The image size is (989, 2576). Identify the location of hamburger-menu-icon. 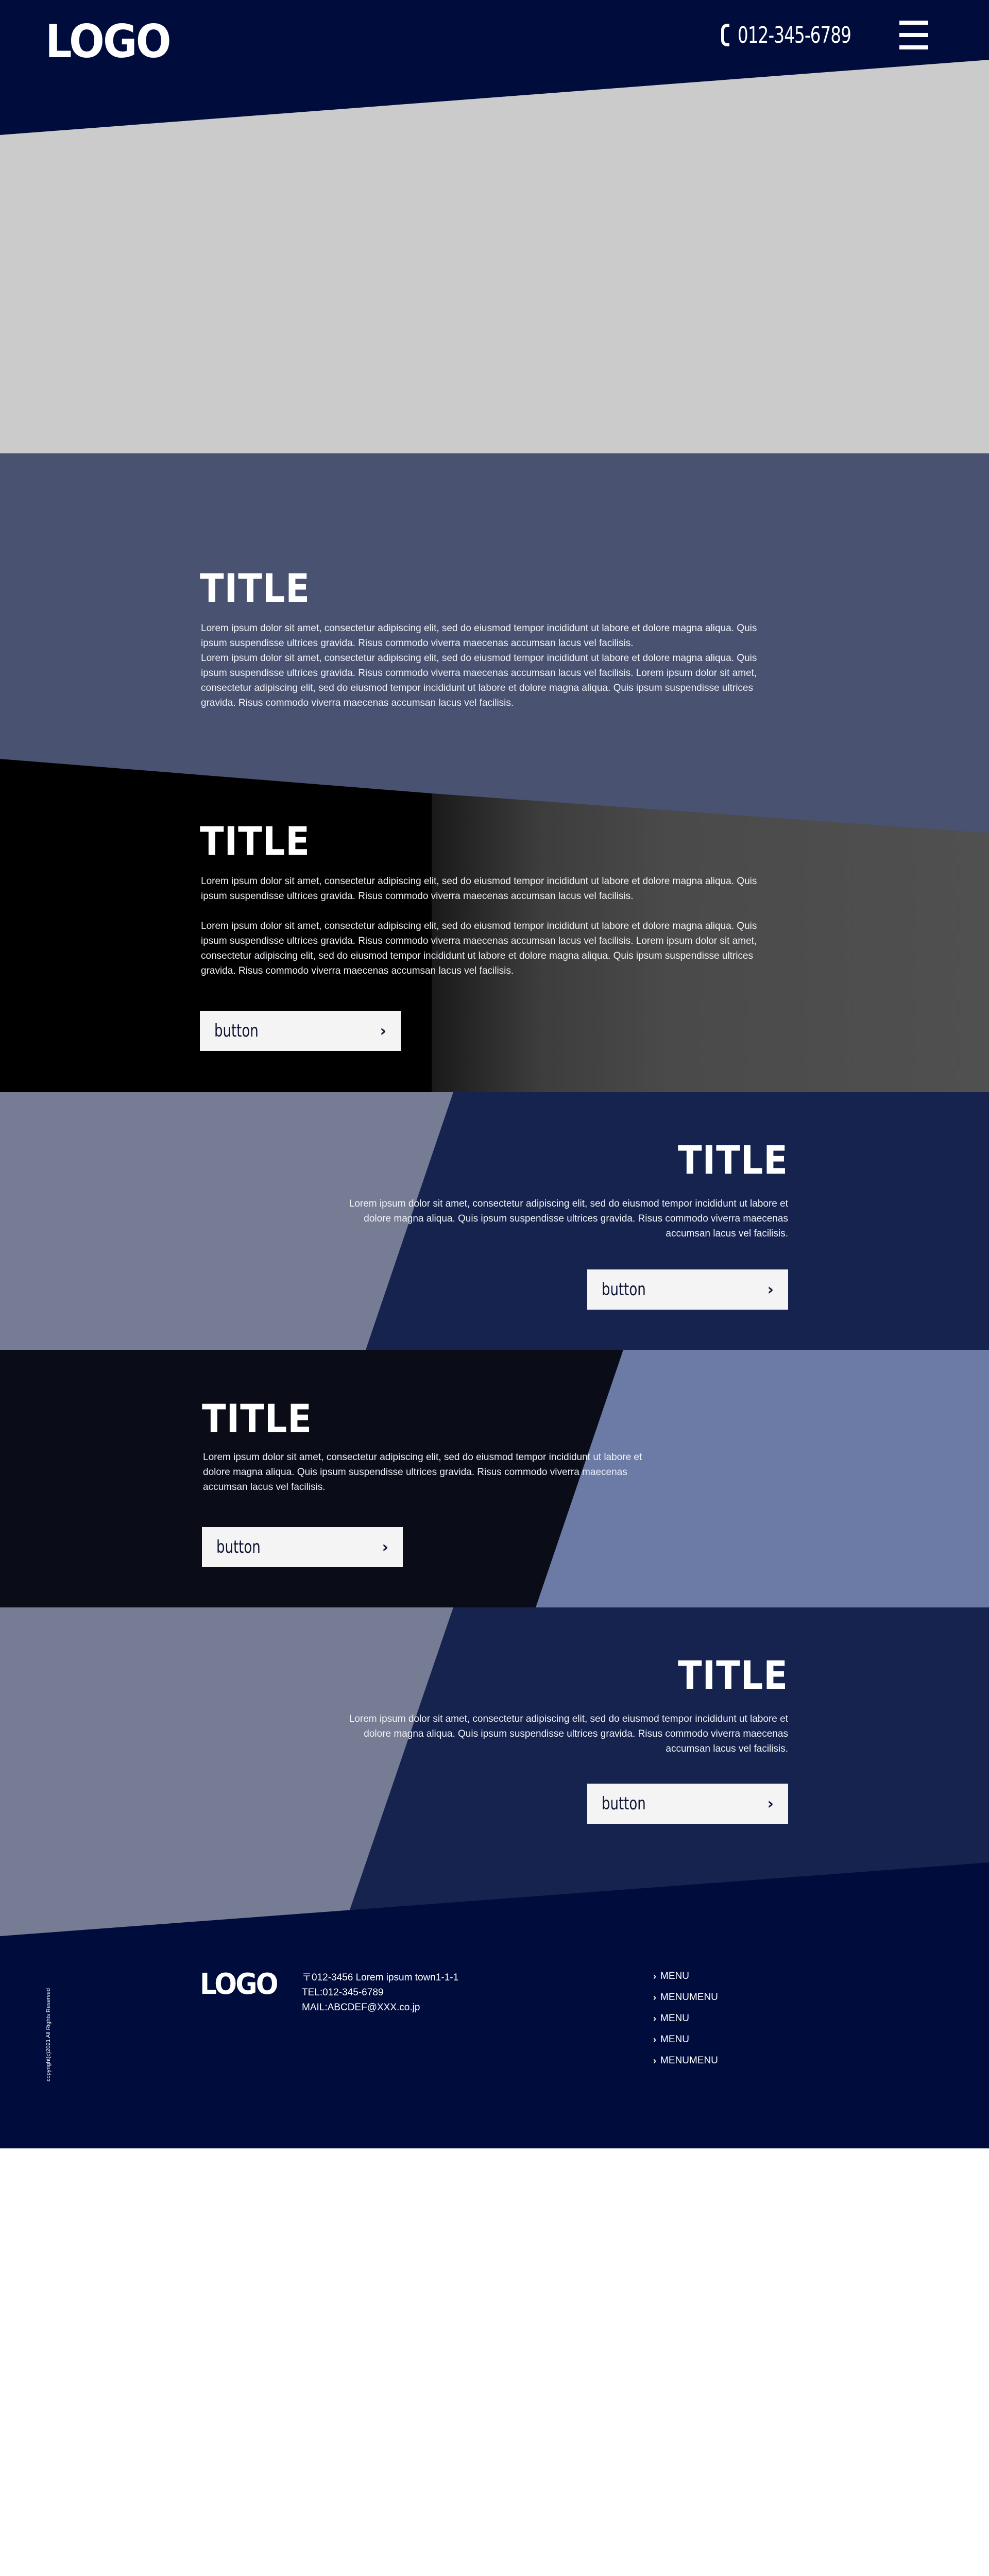
(913, 35).